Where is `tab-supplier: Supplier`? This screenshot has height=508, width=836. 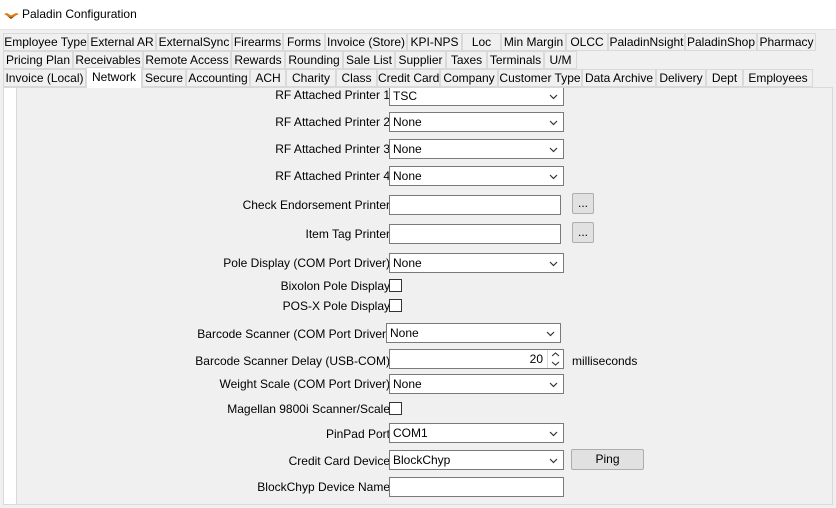
tab-supplier: Supplier is located at coordinates (420, 60).